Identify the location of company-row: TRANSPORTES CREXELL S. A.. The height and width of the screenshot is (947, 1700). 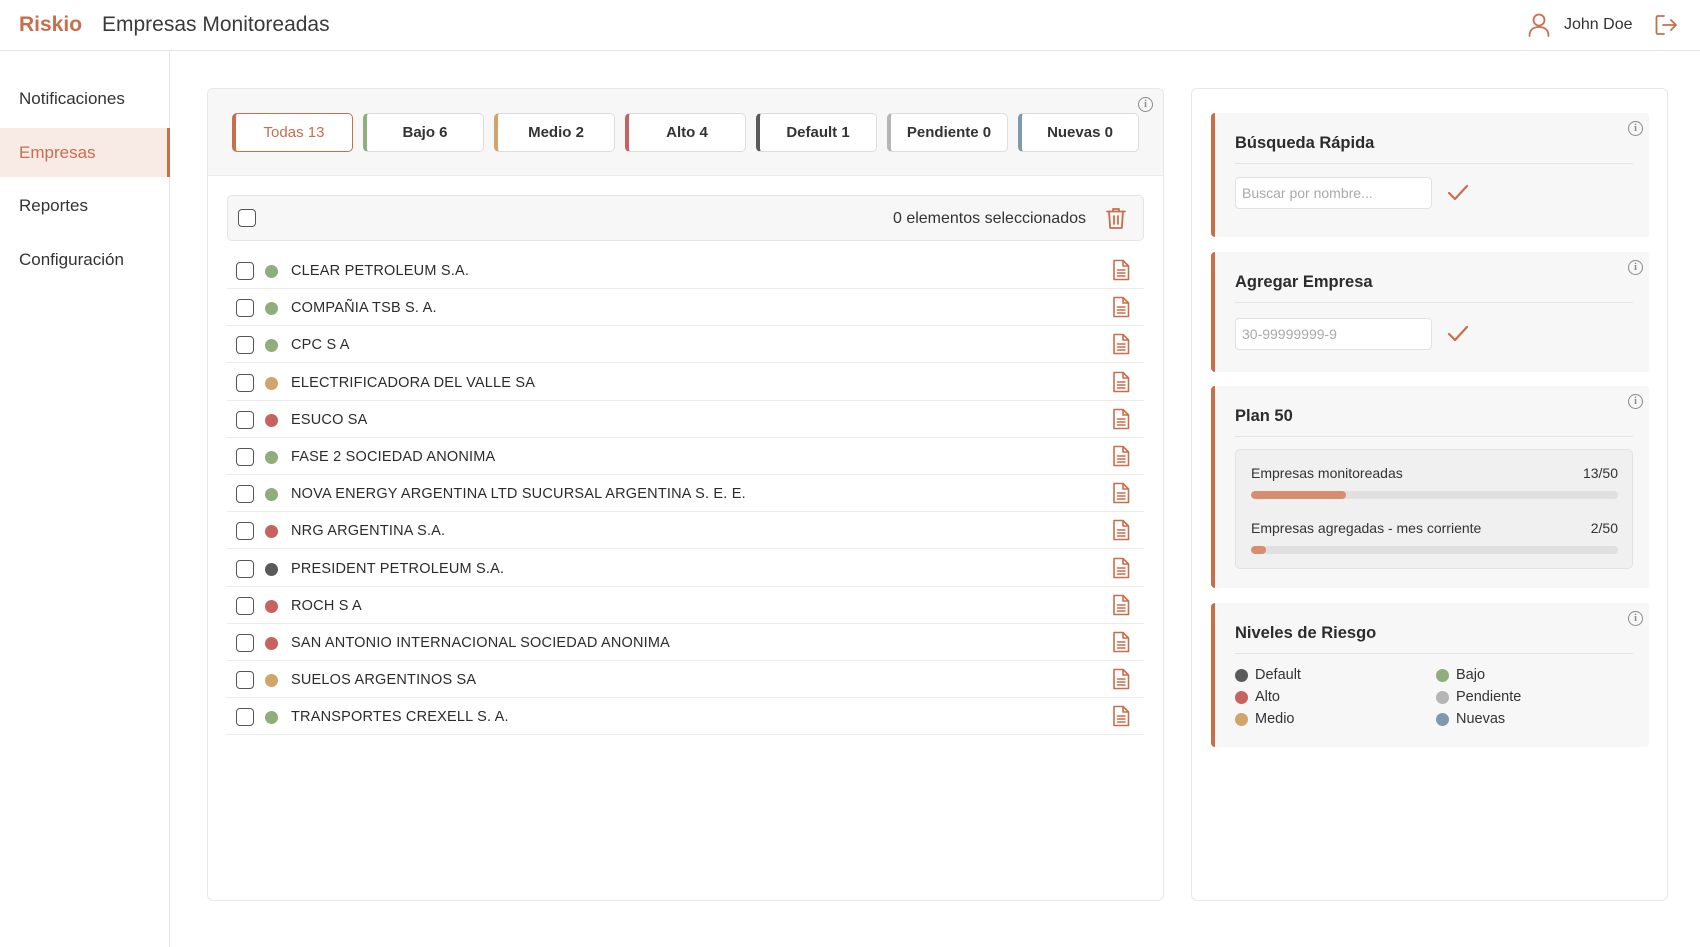
(685, 717).